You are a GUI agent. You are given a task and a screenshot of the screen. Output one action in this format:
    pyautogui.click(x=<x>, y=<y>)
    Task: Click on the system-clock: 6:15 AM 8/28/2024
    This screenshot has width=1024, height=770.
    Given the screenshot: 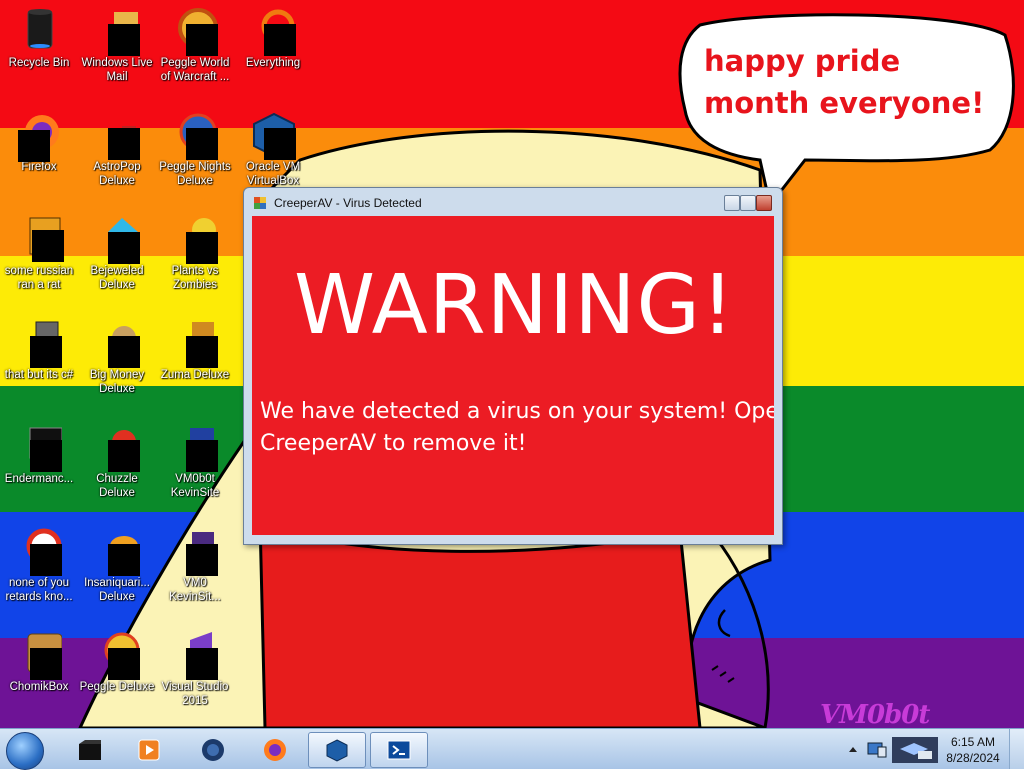 What is the action you would take?
    pyautogui.click(x=973, y=750)
    